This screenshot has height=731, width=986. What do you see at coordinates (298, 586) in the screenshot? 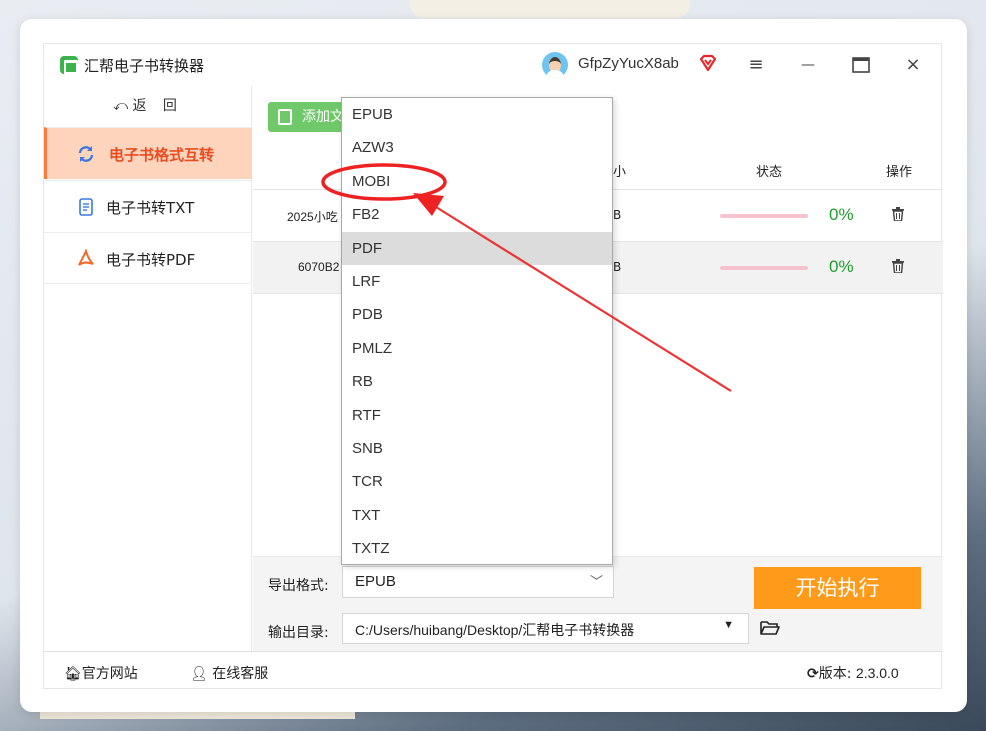
I see `export-format-label: 导出格式:` at bounding box center [298, 586].